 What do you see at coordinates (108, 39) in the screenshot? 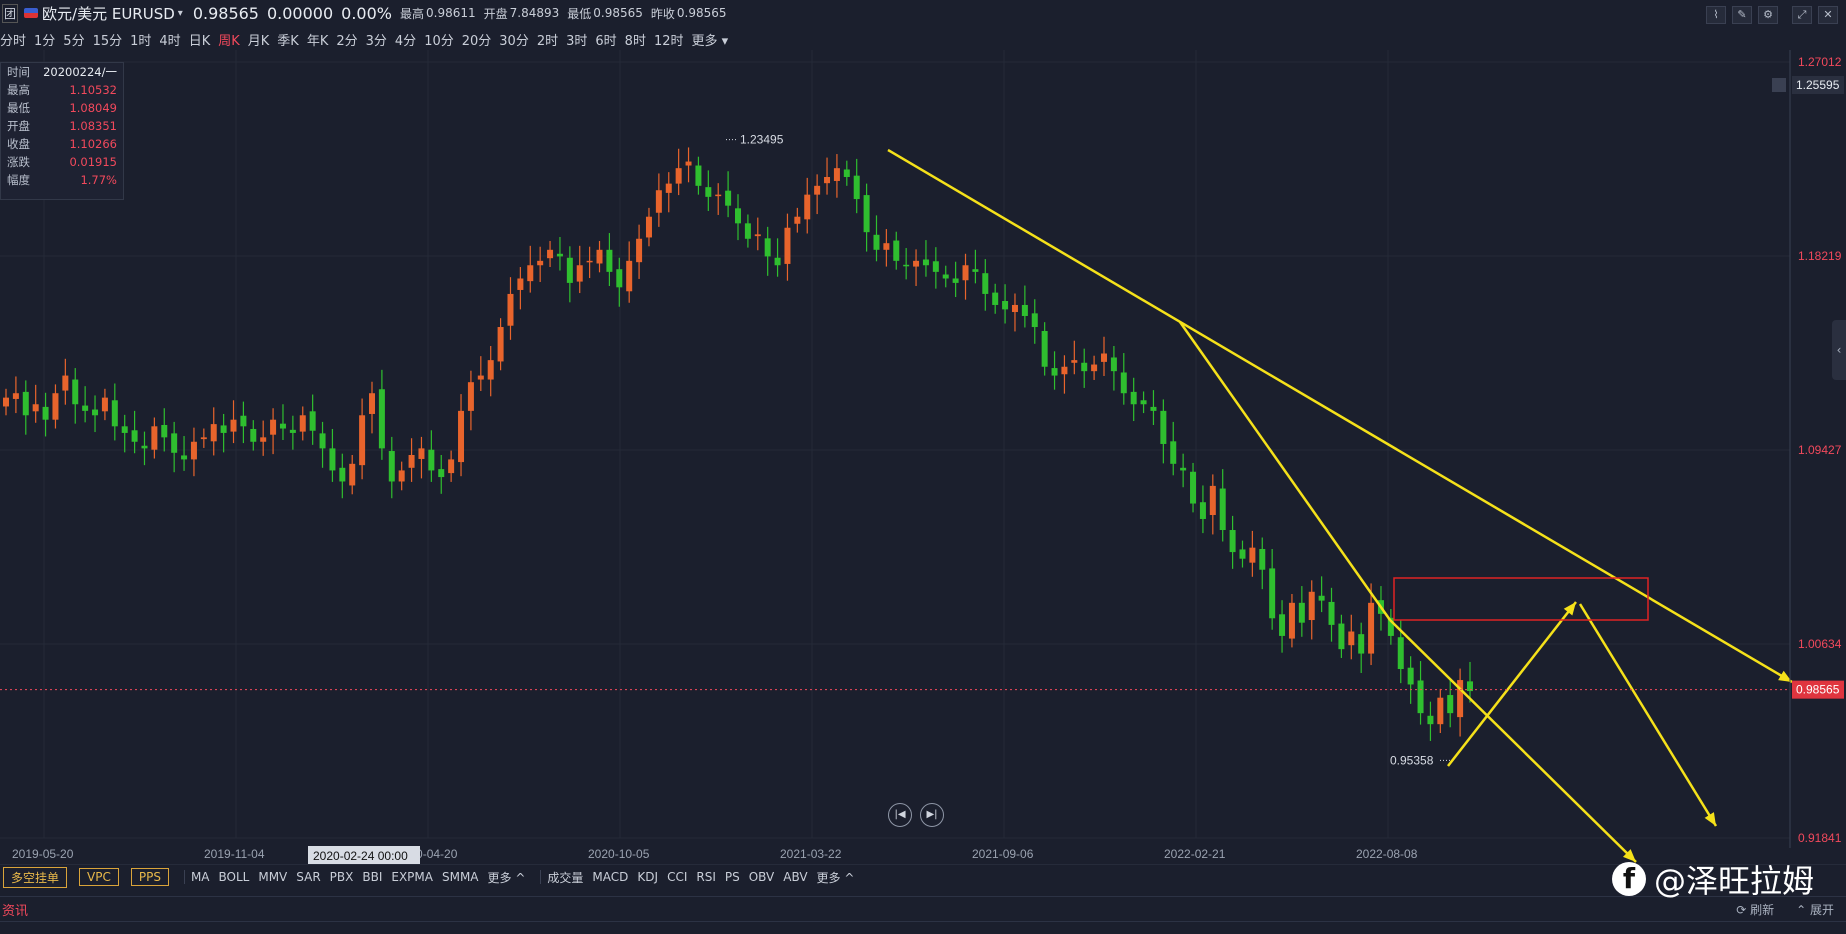
I see `timeframe-3: 15分` at bounding box center [108, 39].